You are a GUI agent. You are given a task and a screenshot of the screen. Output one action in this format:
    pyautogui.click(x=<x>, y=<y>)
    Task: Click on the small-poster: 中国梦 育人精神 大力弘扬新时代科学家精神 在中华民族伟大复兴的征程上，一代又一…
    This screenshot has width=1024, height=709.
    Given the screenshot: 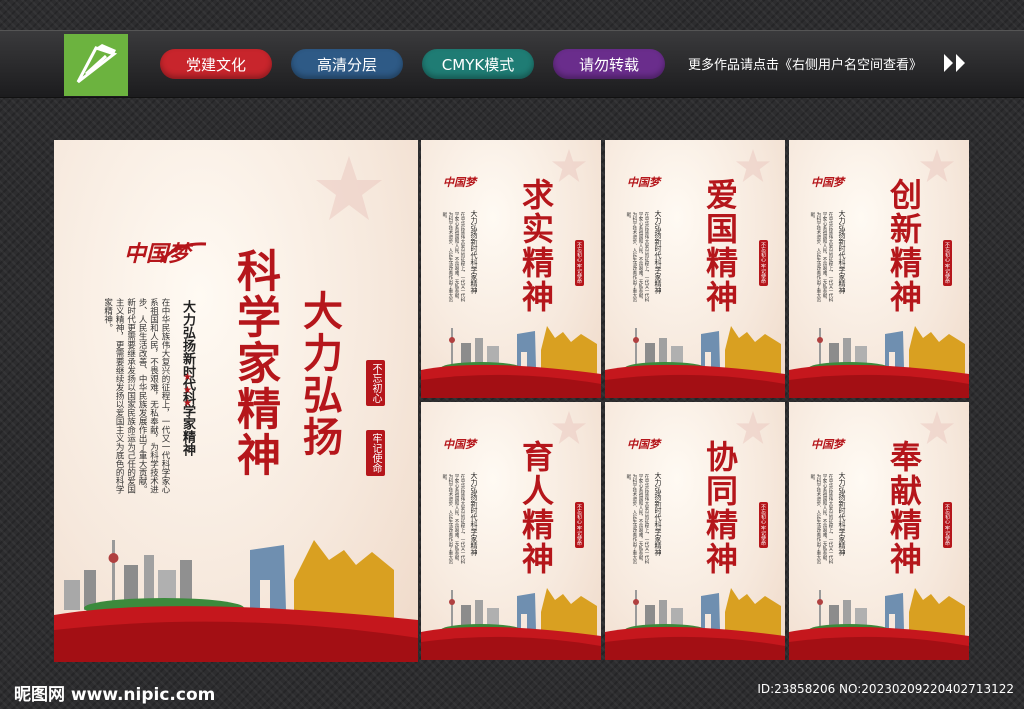 What is the action you would take?
    pyautogui.click(x=511, y=531)
    